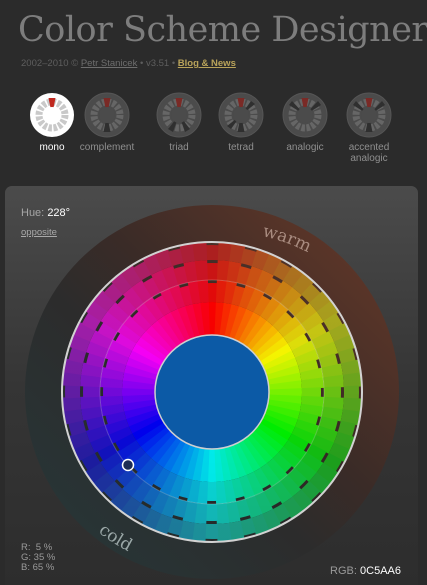 This screenshot has width=427, height=585. I want to click on b-value: 65 %, so click(43, 567).